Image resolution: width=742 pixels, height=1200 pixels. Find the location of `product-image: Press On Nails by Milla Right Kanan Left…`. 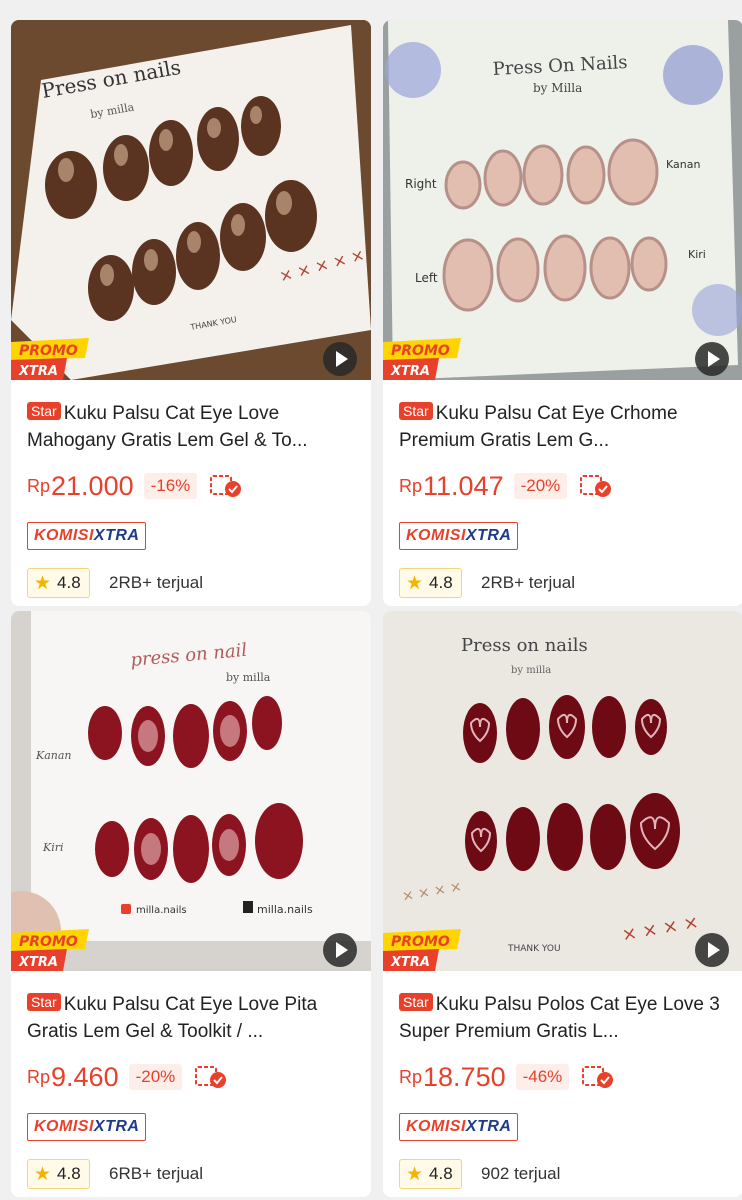

product-image: Press On Nails by Milla Right Kanan Left… is located at coordinates (562, 200).